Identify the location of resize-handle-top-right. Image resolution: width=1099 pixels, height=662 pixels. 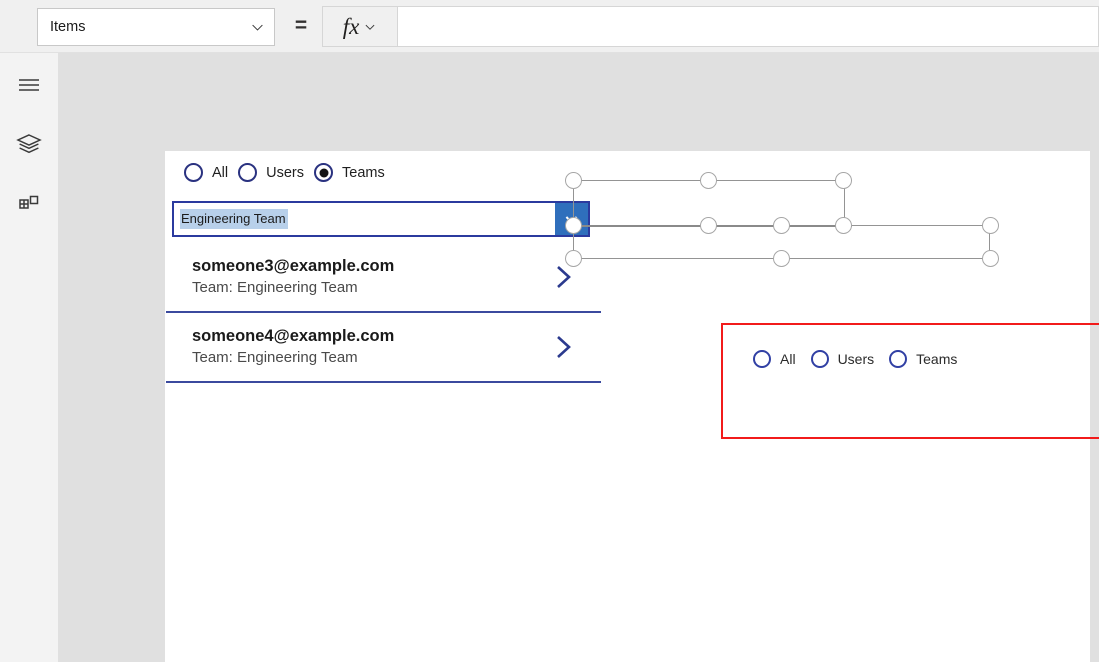
(843, 180).